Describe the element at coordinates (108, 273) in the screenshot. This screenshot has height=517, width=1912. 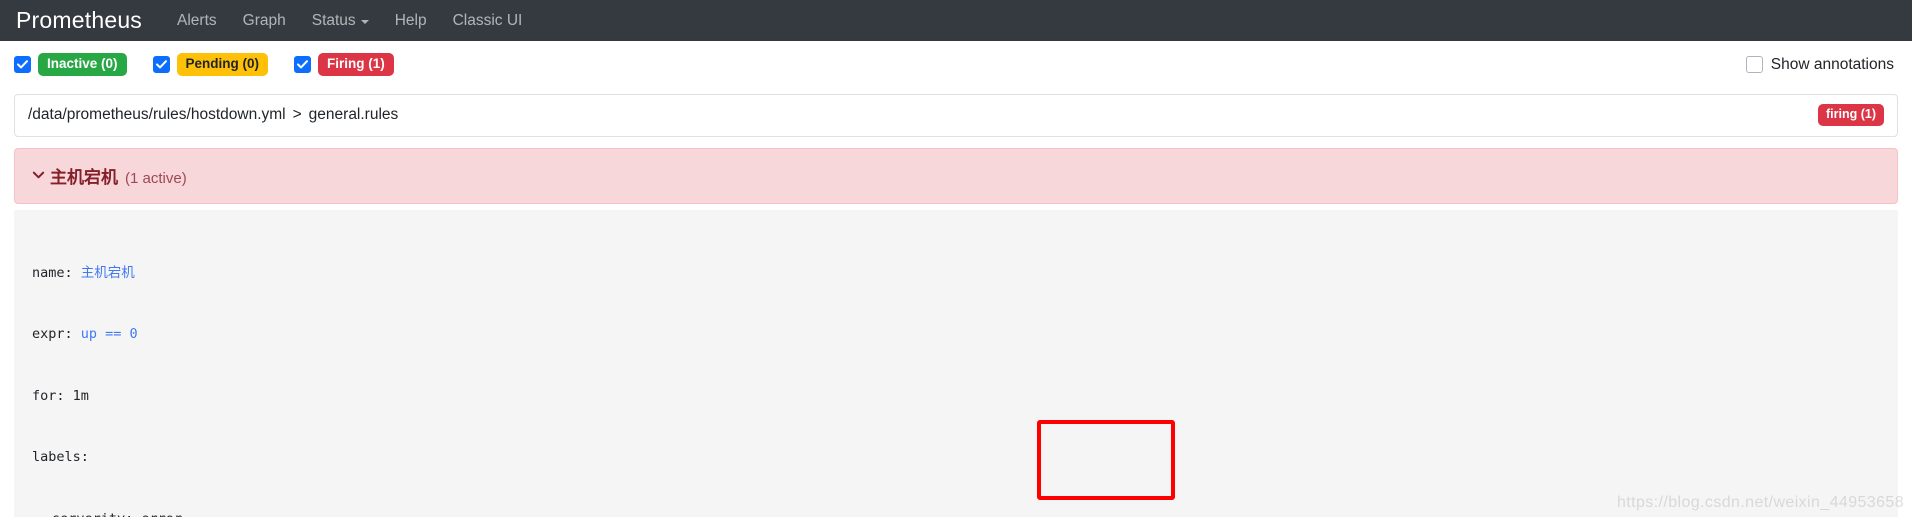
I see `yaml-value: 主机宕机` at that location.